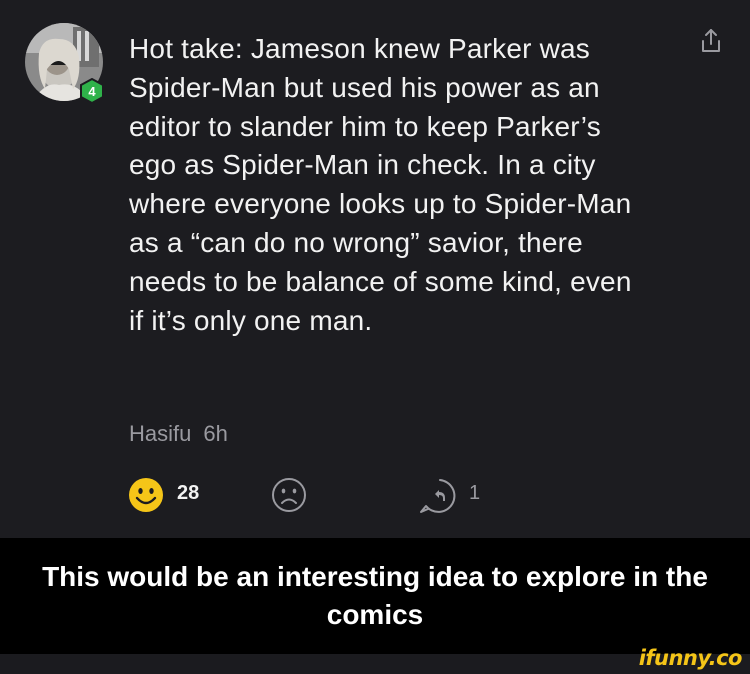 The width and height of the screenshot is (750, 674). I want to click on ifunny-watermark: ifunny.co, so click(690, 658).